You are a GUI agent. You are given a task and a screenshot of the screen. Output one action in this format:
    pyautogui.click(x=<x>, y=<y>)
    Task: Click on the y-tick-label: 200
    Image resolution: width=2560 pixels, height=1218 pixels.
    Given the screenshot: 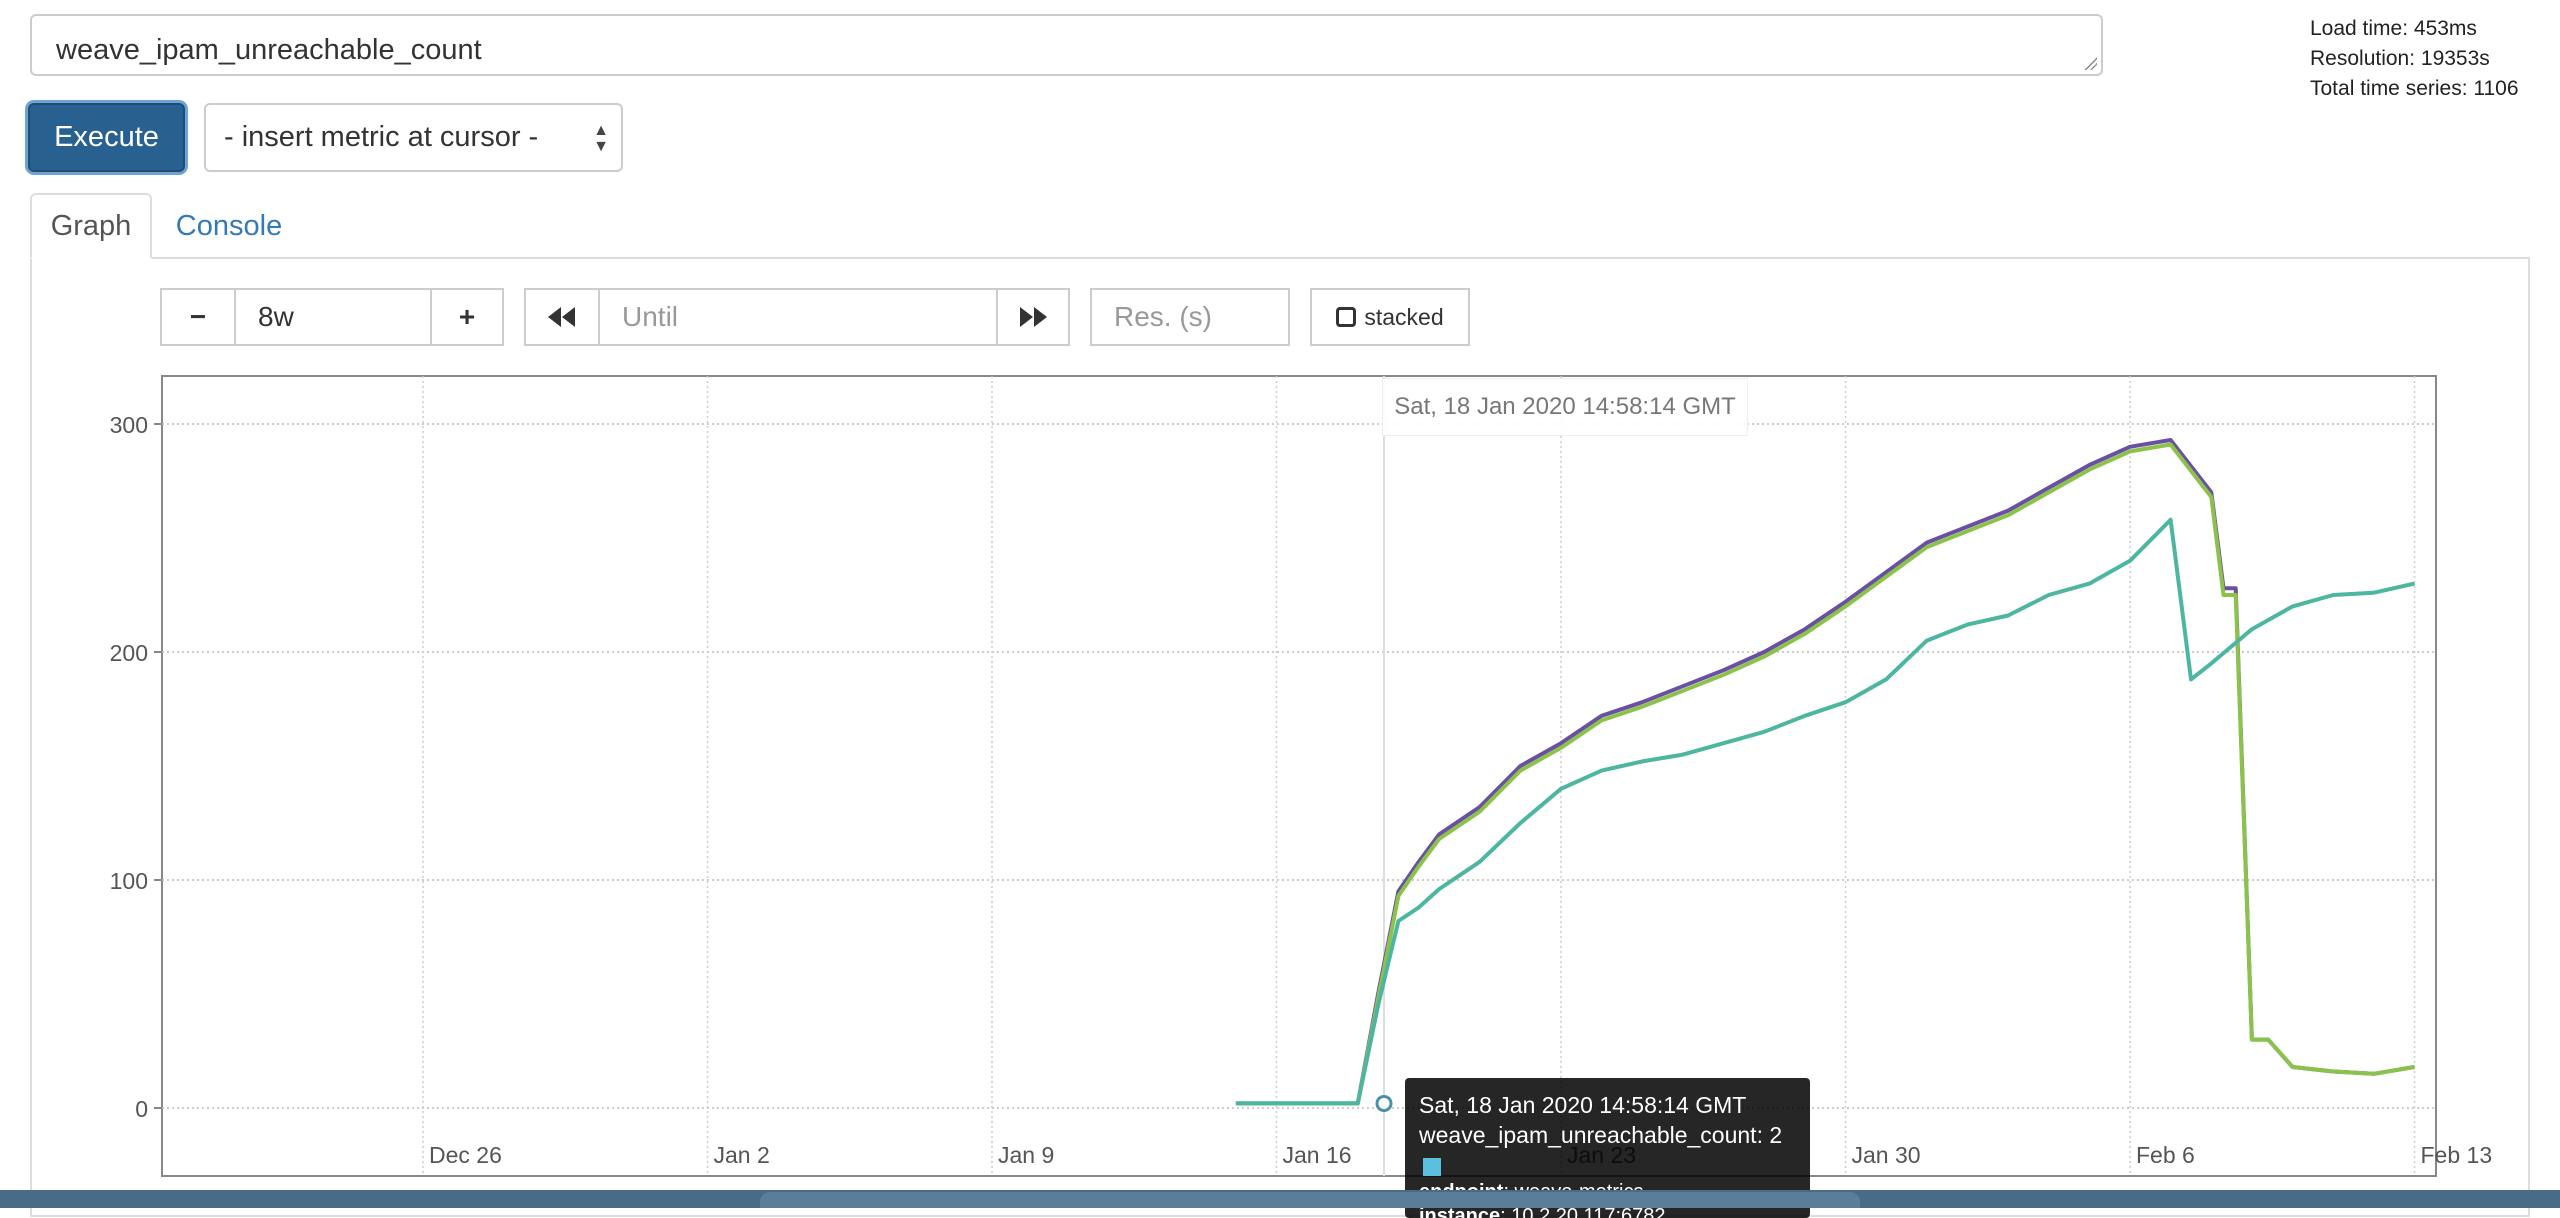 What is the action you would take?
    pyautogui.click(x=129, y=653)
    